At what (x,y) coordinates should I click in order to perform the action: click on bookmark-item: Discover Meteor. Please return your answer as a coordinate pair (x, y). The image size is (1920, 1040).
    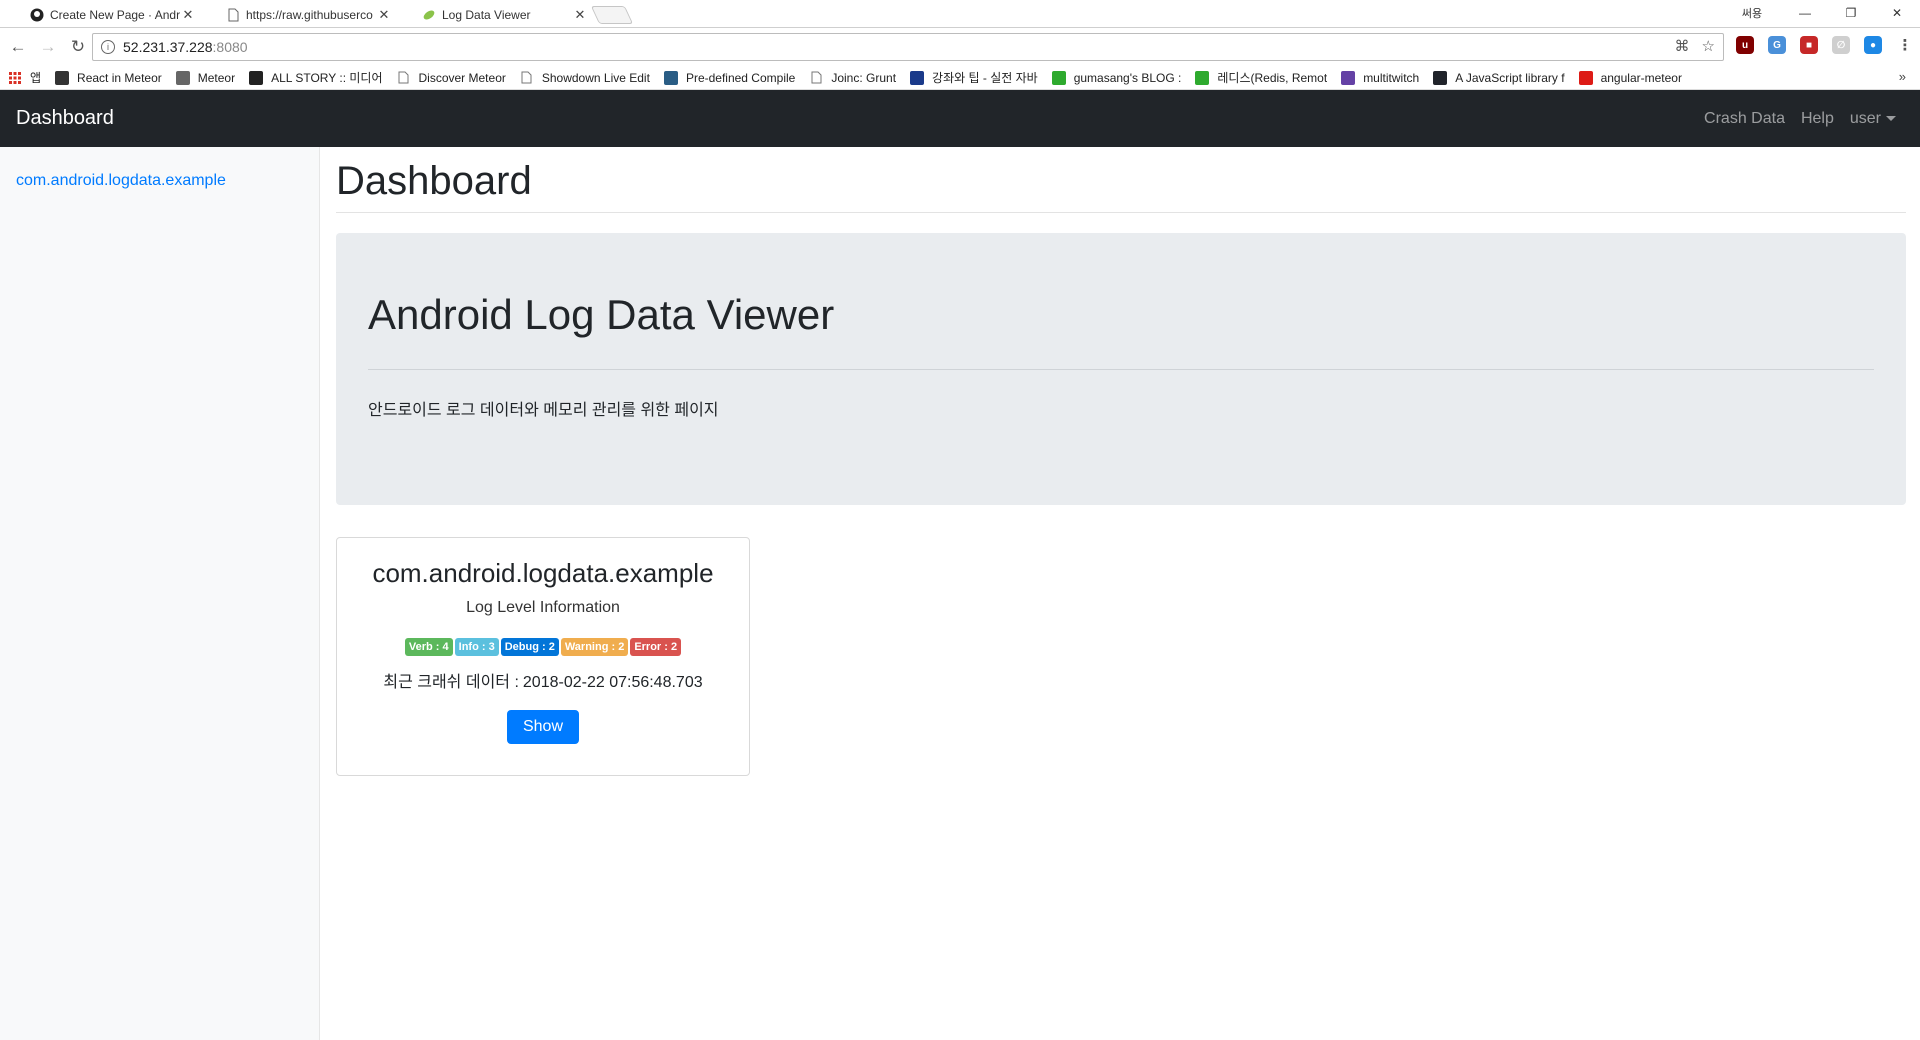
    Looking at the image, I should click on (451, 78).